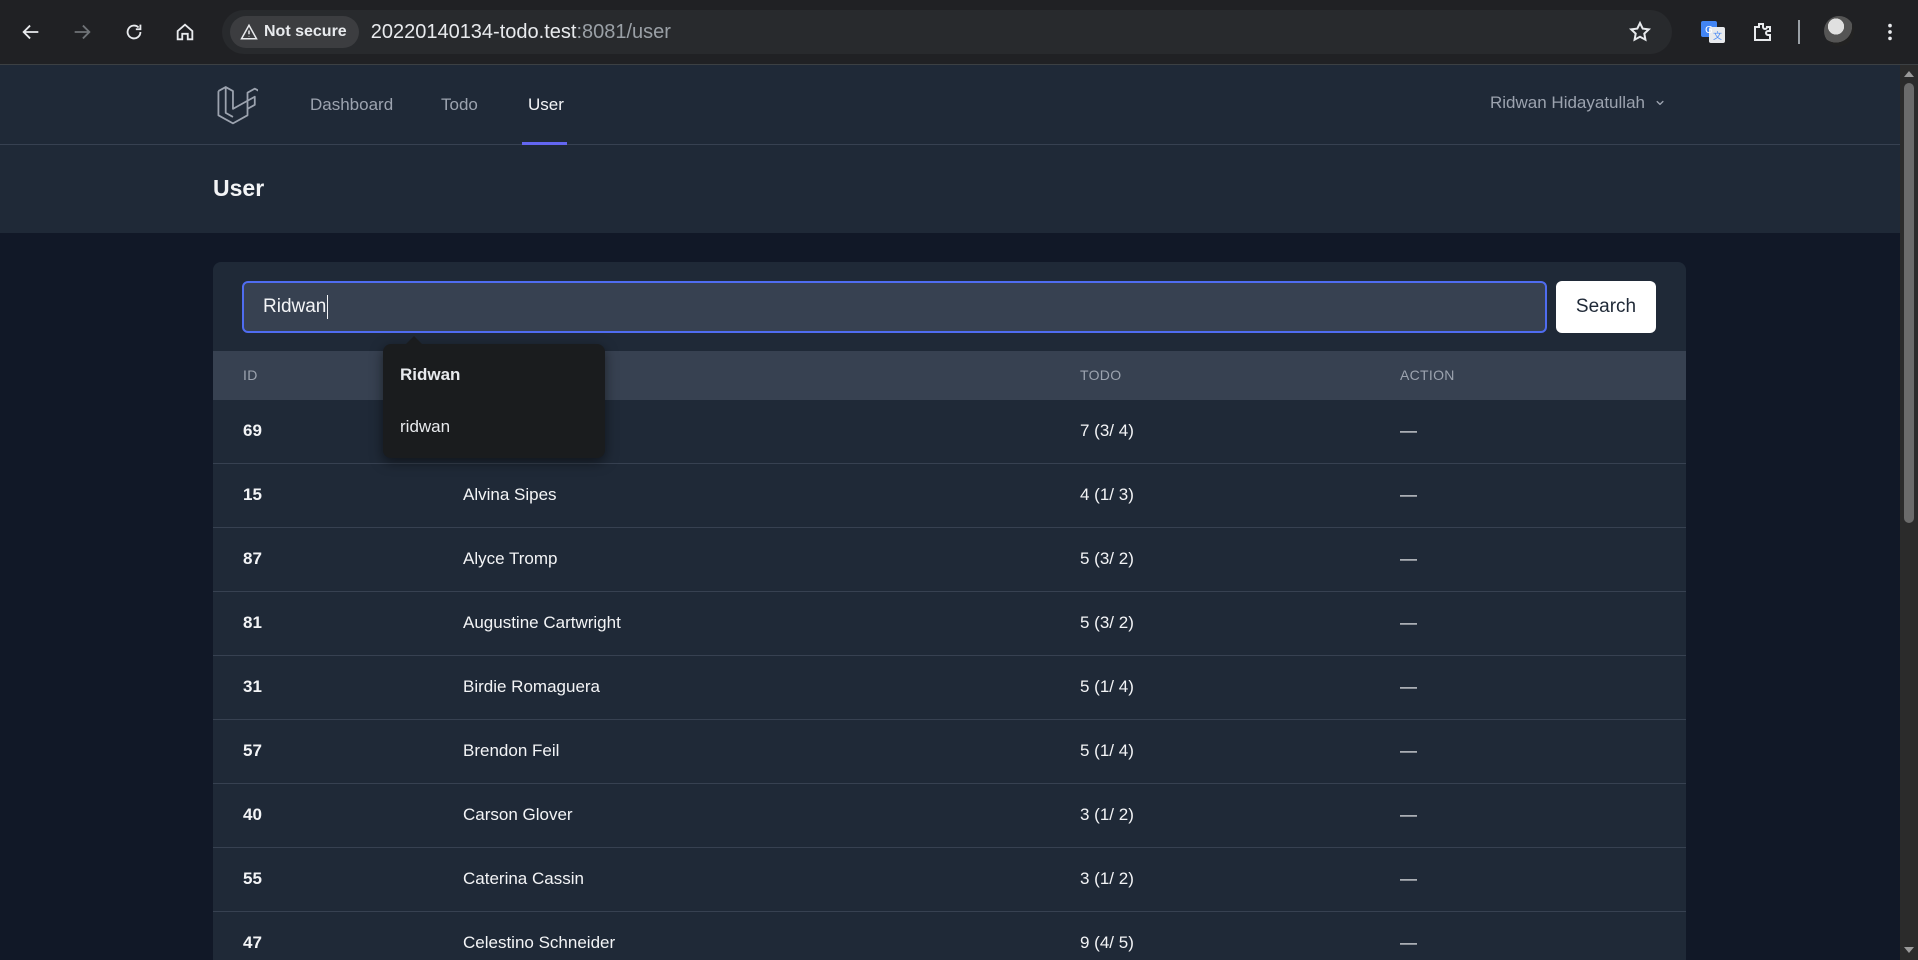  What do you see at coordinates (1799, 32) in the screenshot?
I see `toolbar-divider` at bounding box center [1799, 32].